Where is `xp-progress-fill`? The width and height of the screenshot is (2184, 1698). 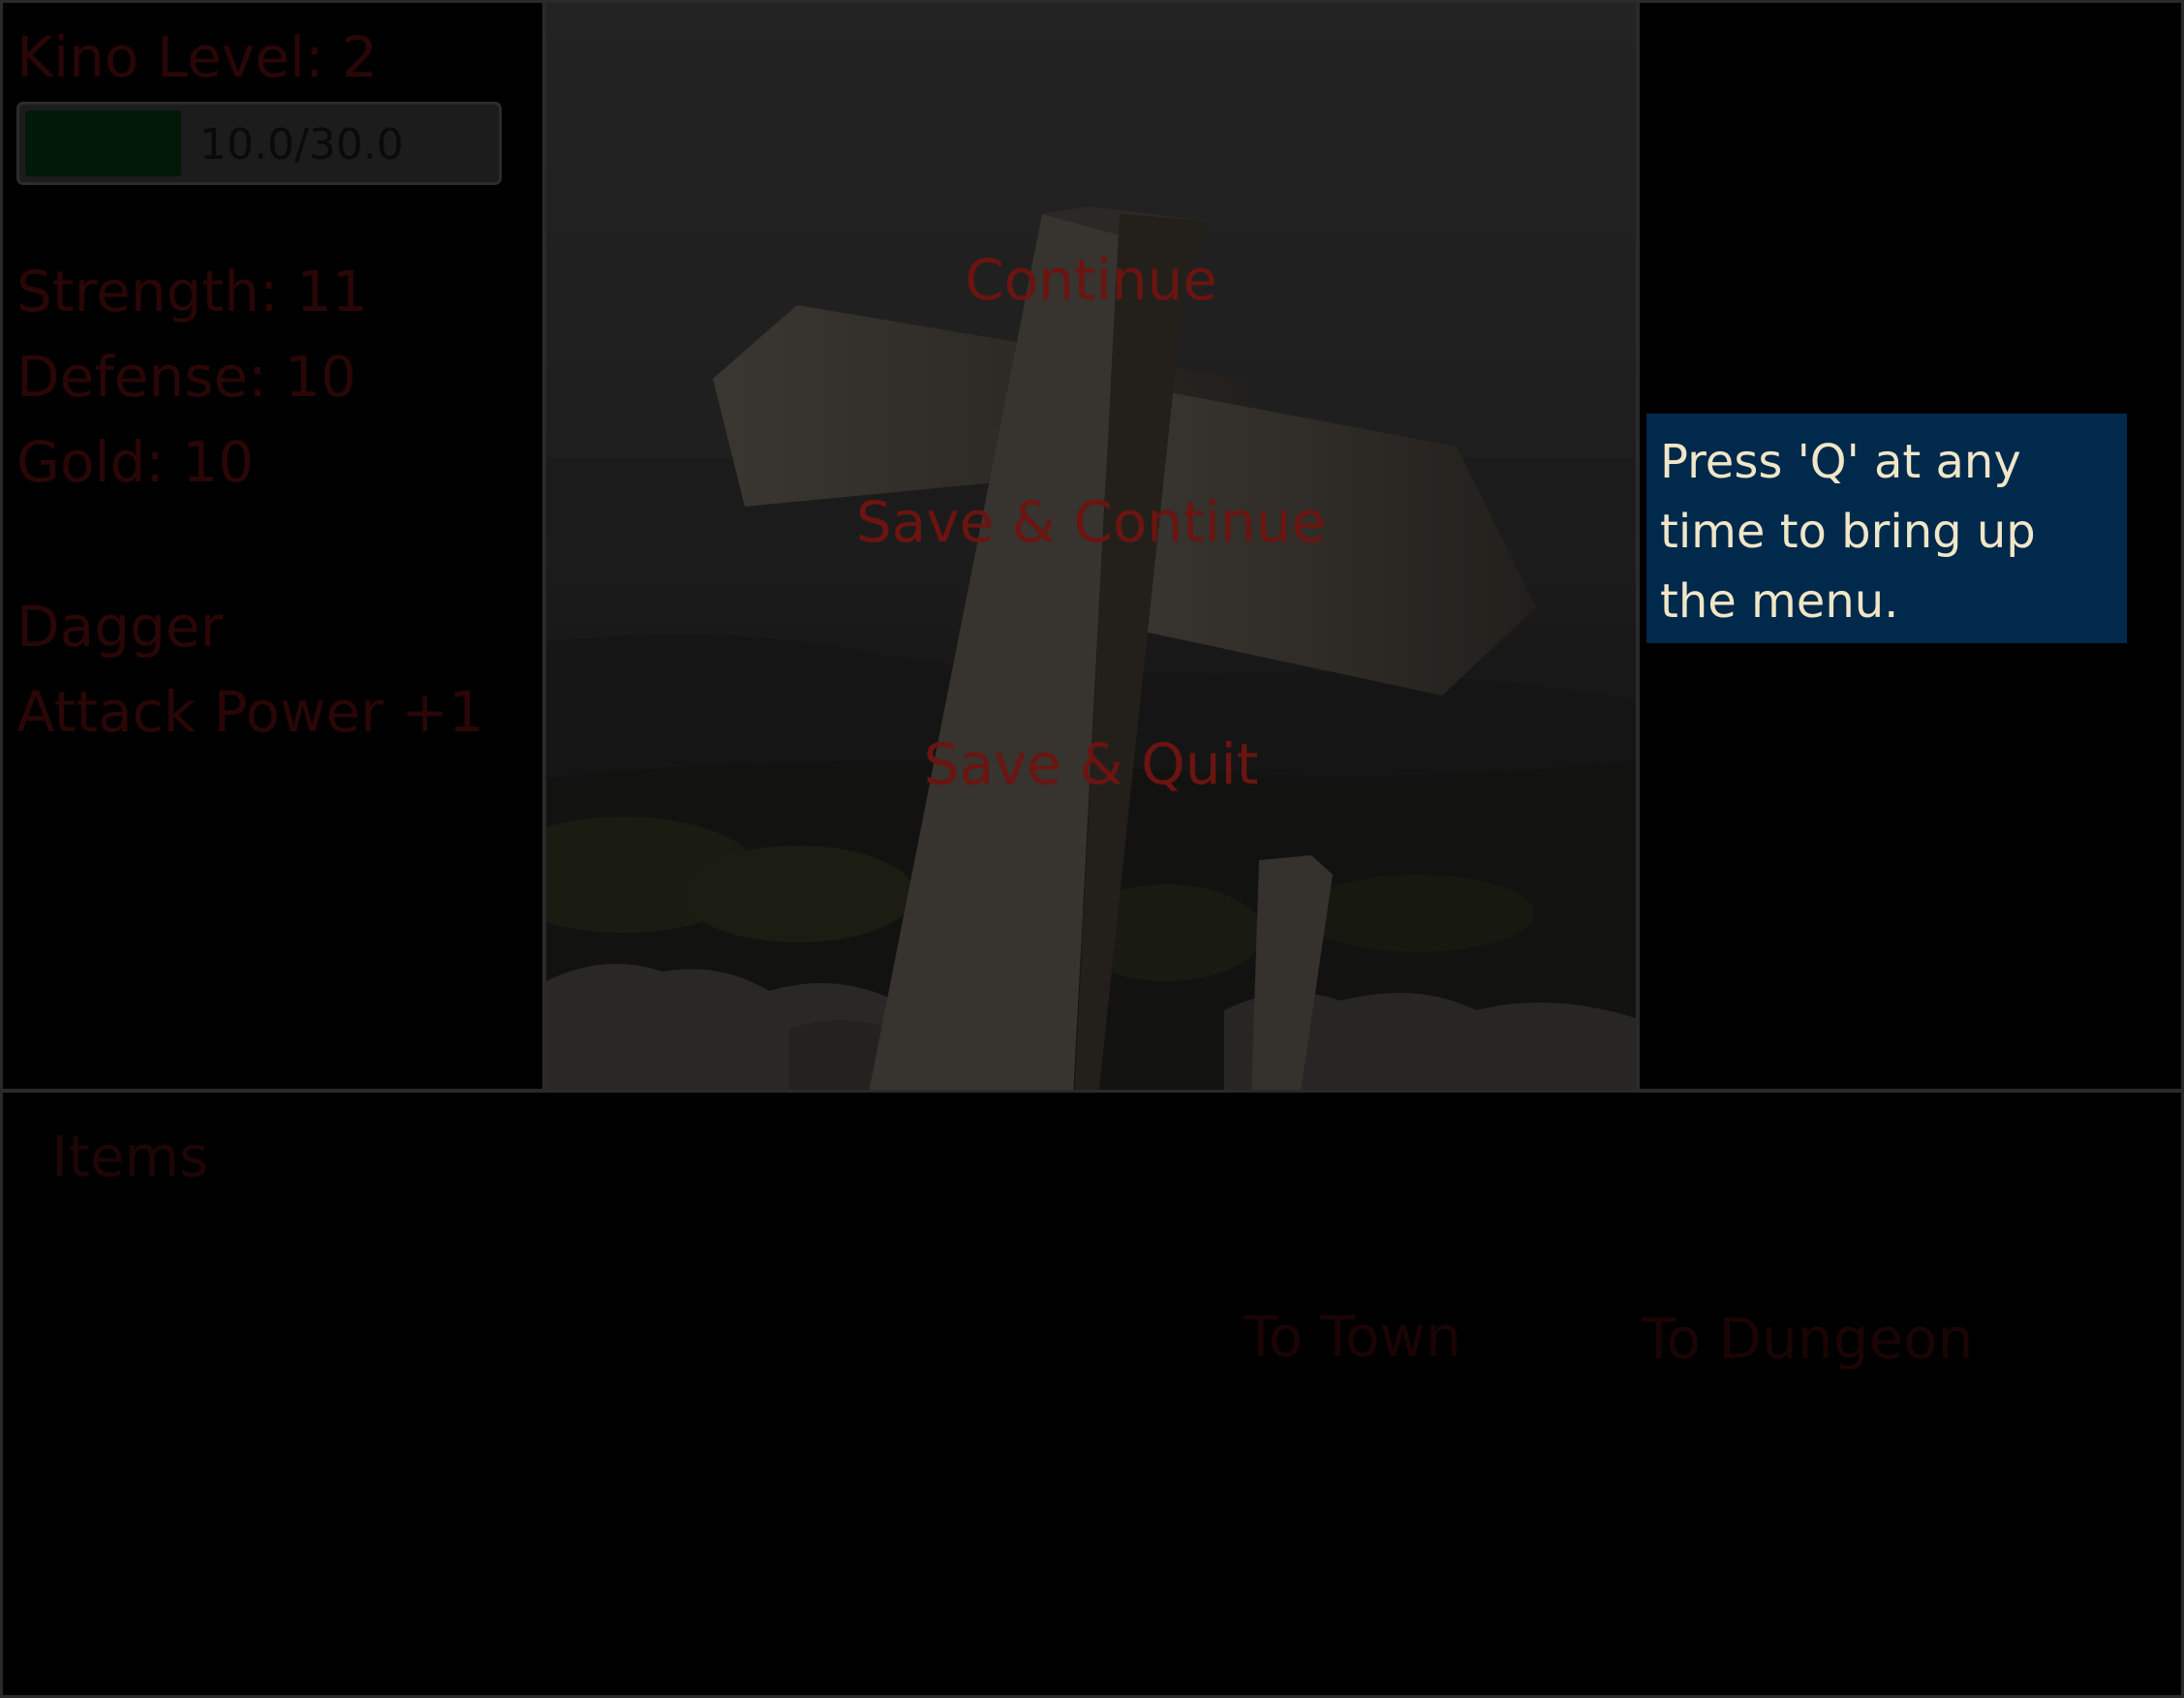 xp-progress-fill is located at coordinates (103, 143).